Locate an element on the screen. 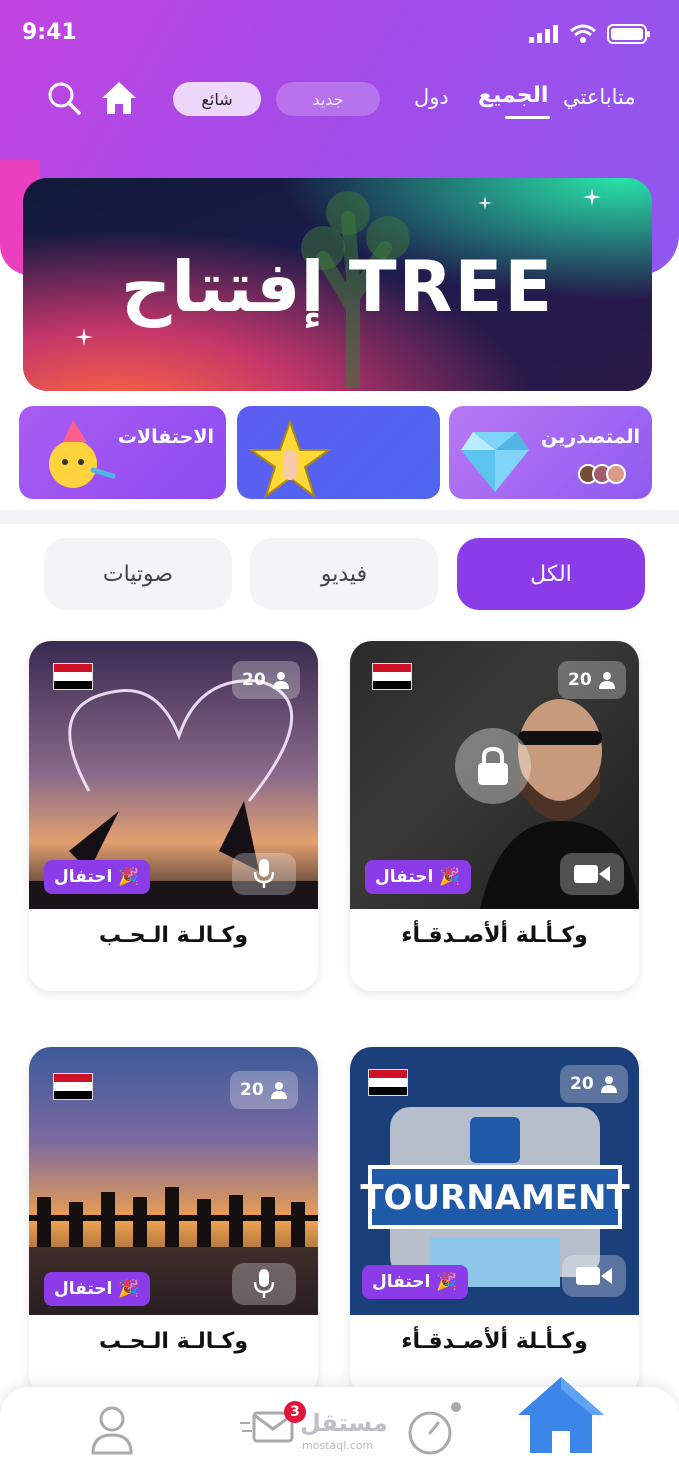 The height and width of the screenshot is (1483, 679). home-icon is located at coordinates (119, 98).